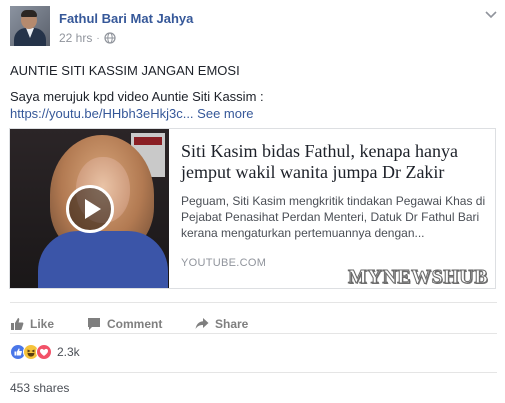 The width and height of the screenshot is (505, 403). What do you see at coordinates (491, 15) in the screenshot?
I see `chevron-down-icon` at bounding box center [491, 15].